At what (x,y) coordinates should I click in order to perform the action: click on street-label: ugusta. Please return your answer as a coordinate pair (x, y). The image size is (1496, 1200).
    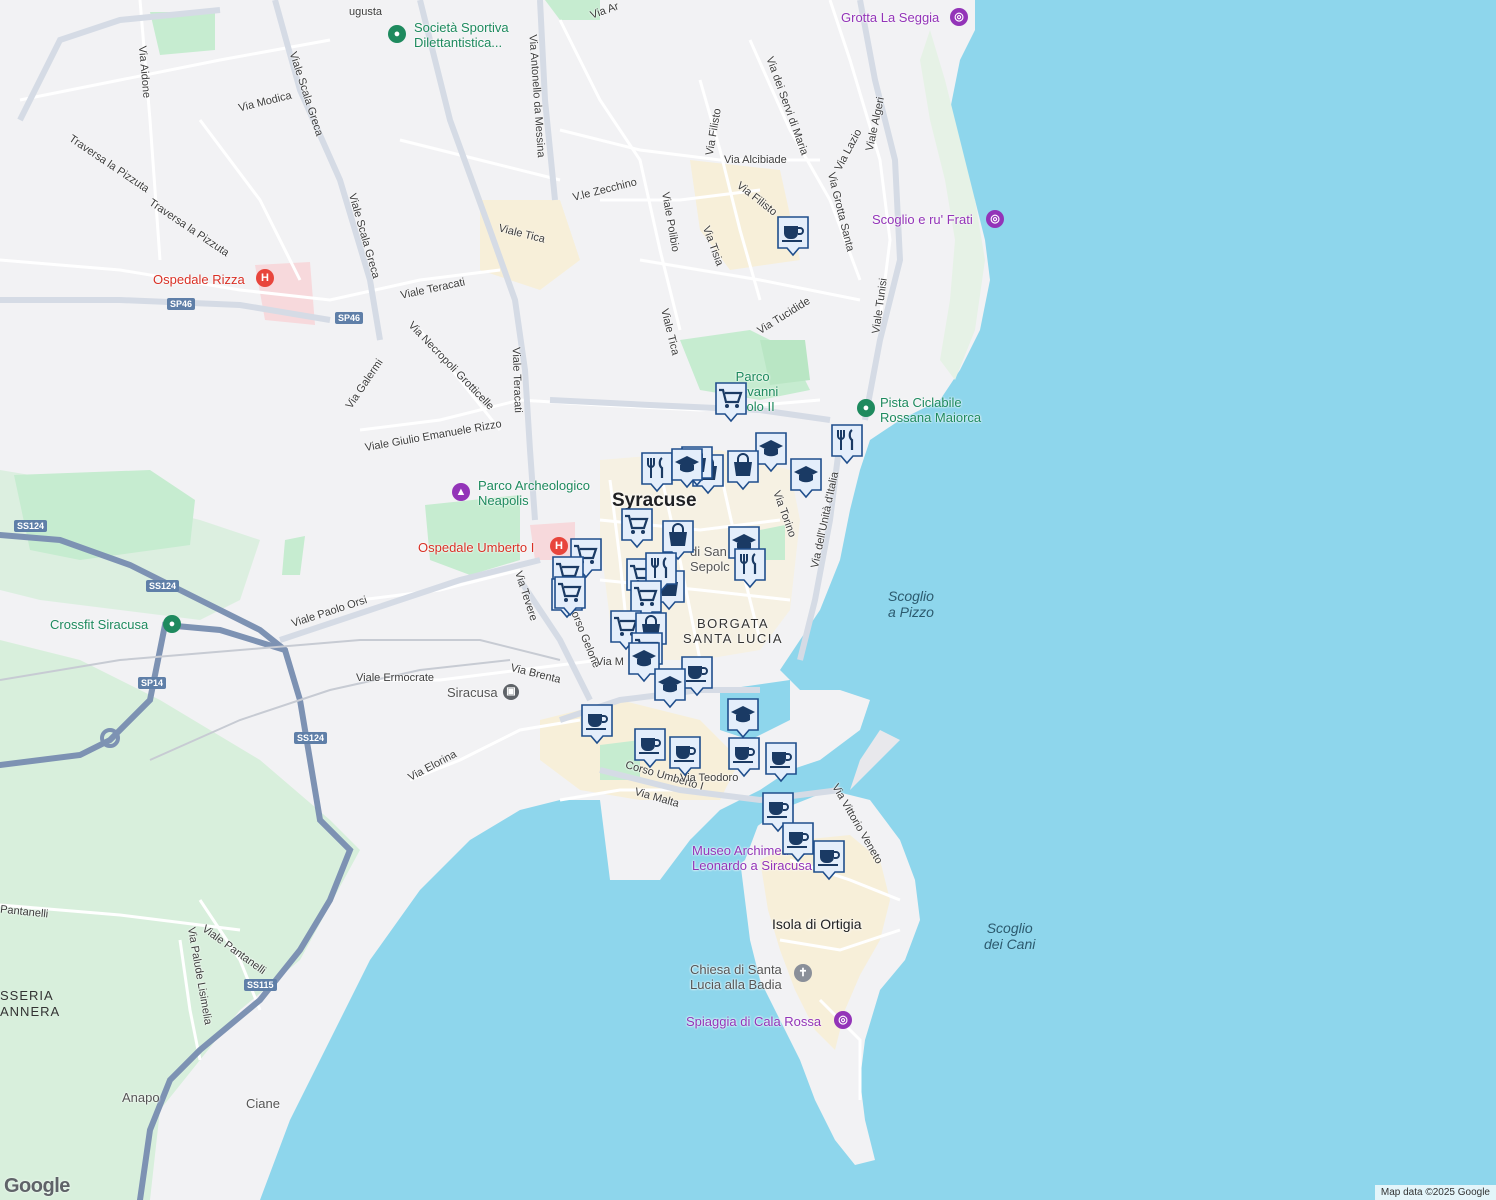
    Looking at the image, I should click on (366, 12).